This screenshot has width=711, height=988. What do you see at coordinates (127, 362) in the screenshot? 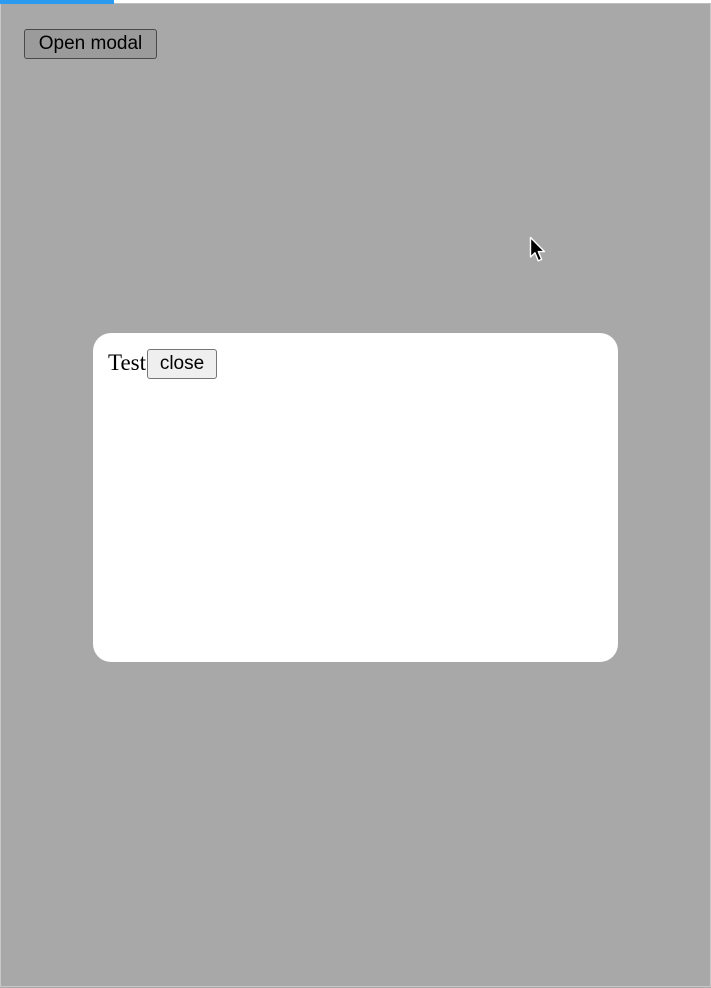
I see `modal-title: Test` at bounding box center [127, 362].